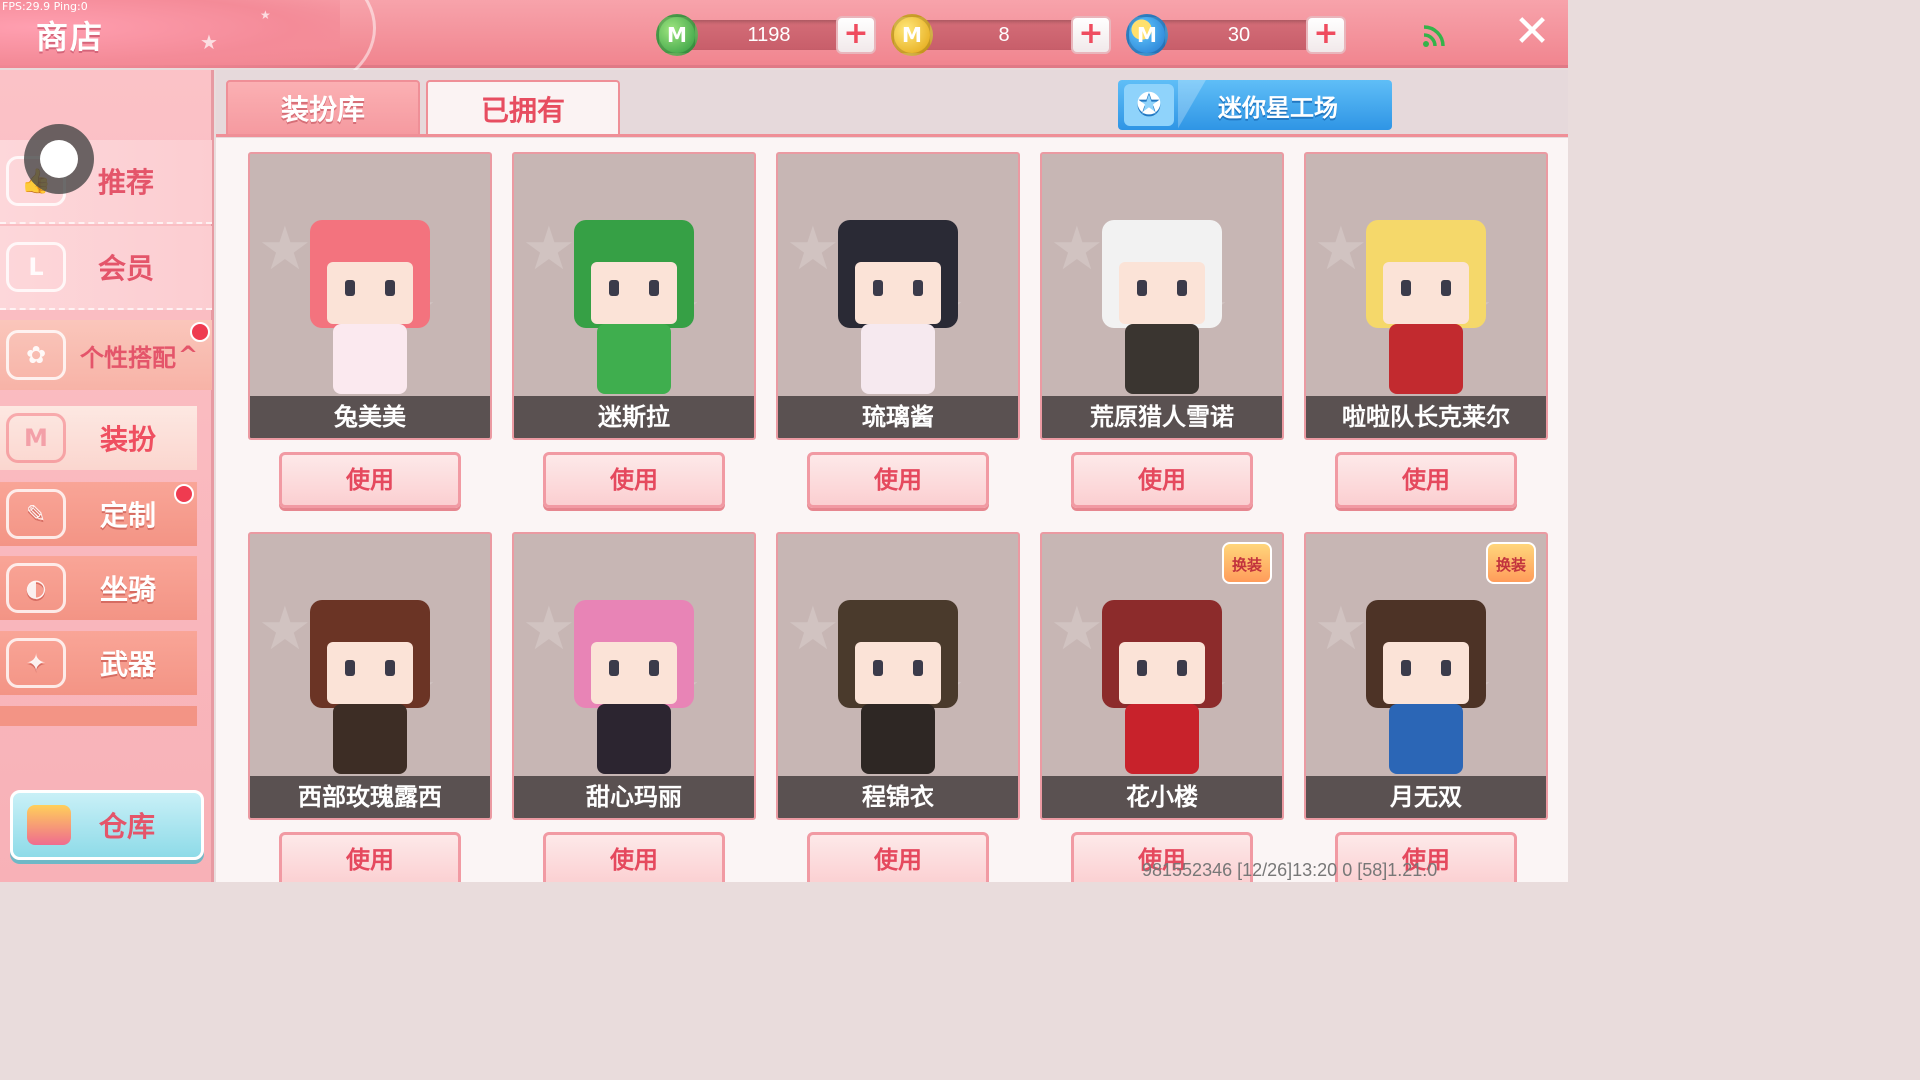 Image resolution: width=1920 pixels, height=1080 pixels. Describe the element at coordinates (323, 108) in the screenshot. I see `tab-outfit-library: 装扮库` at that location.